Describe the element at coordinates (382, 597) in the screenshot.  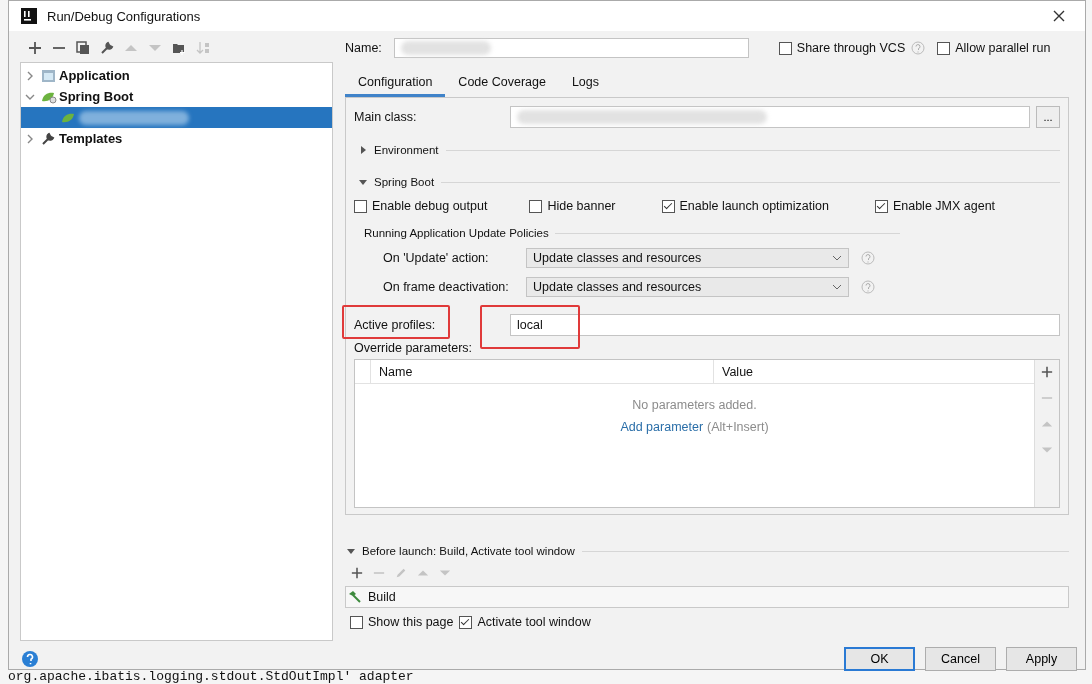
I see `task-item: Build` at that location.